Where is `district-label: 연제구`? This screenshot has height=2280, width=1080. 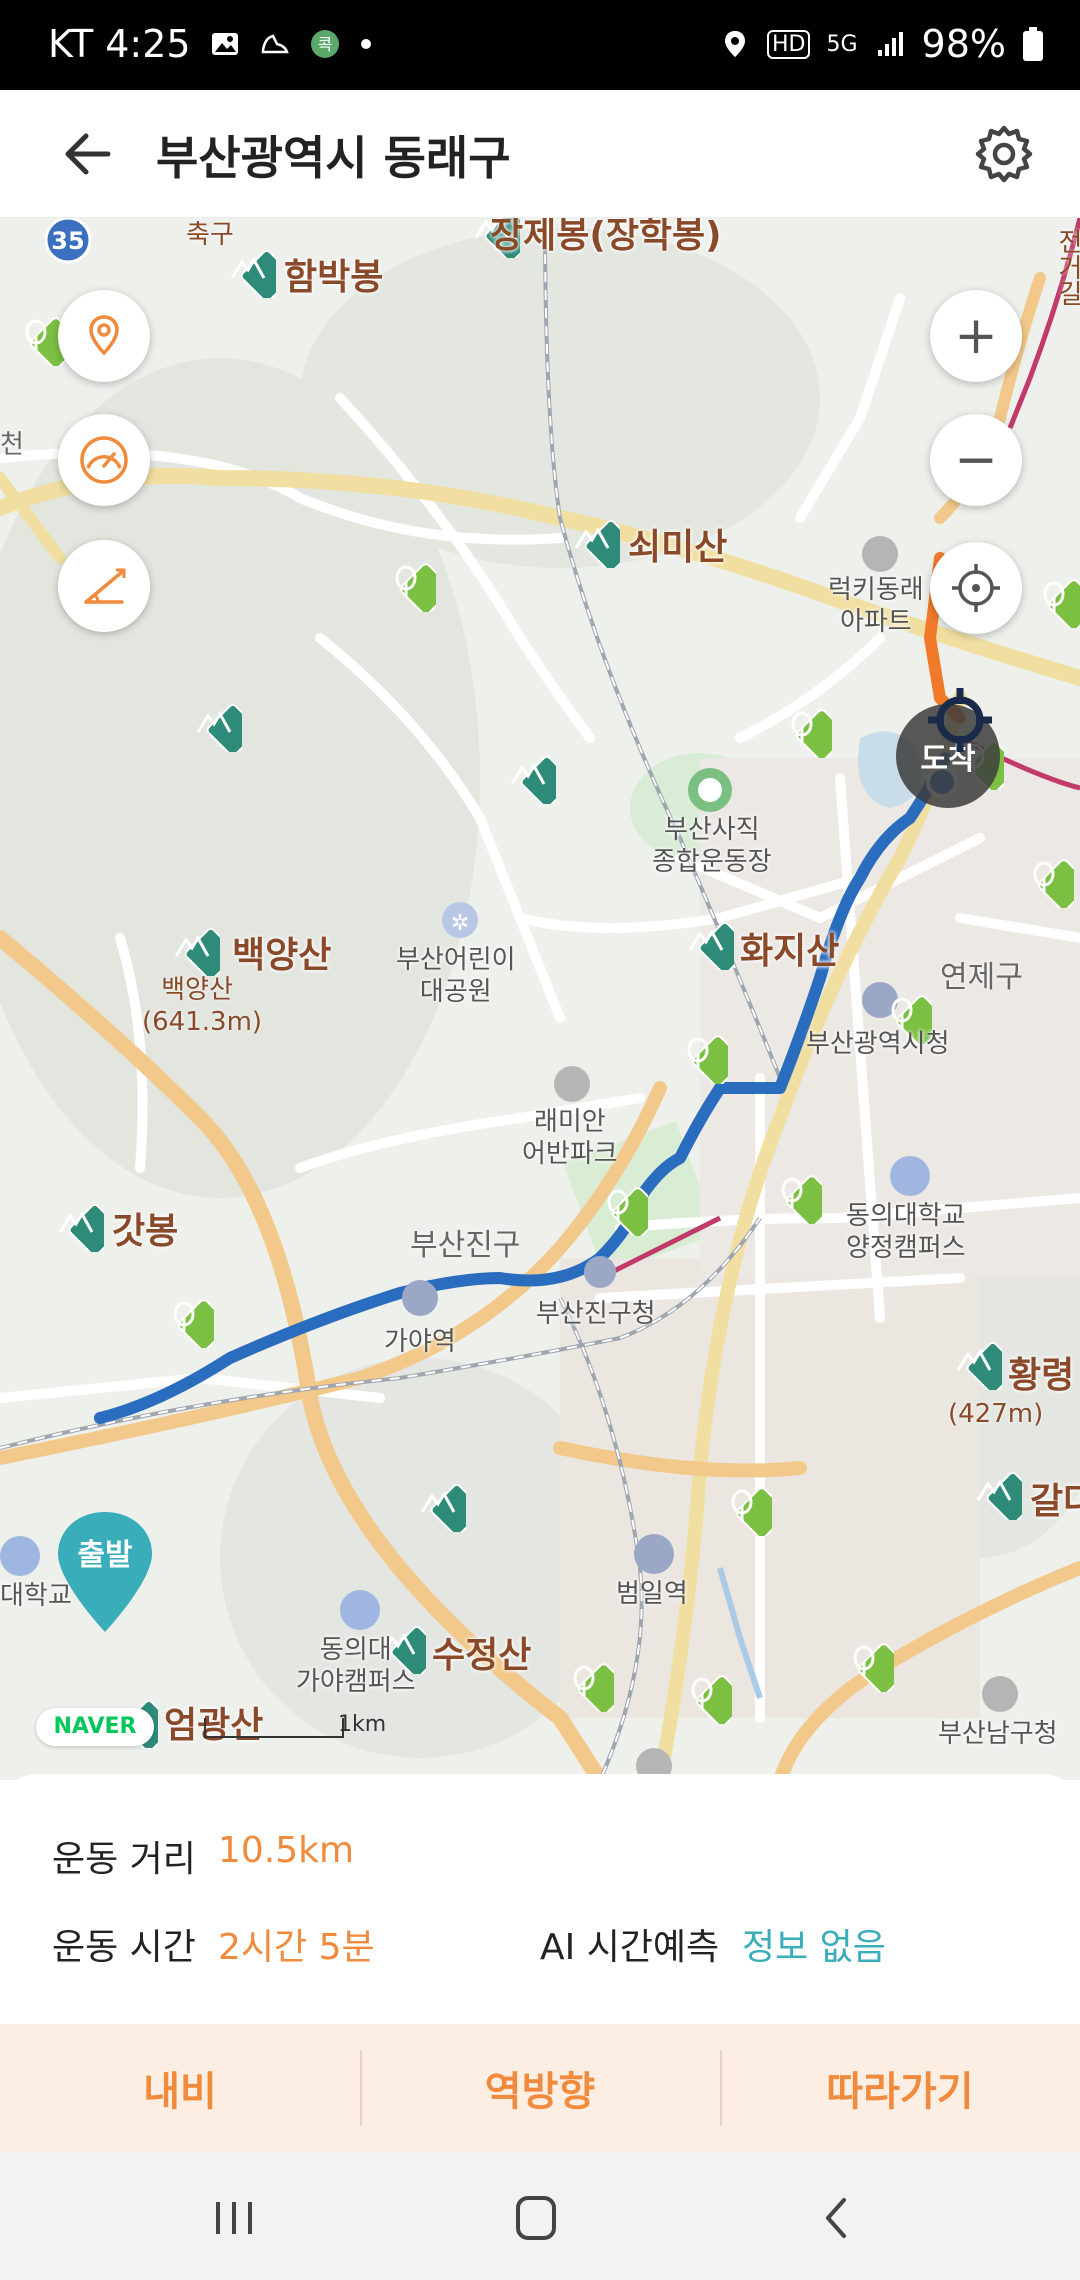
district-label: 연제구 is located at coordinates (981, 977).